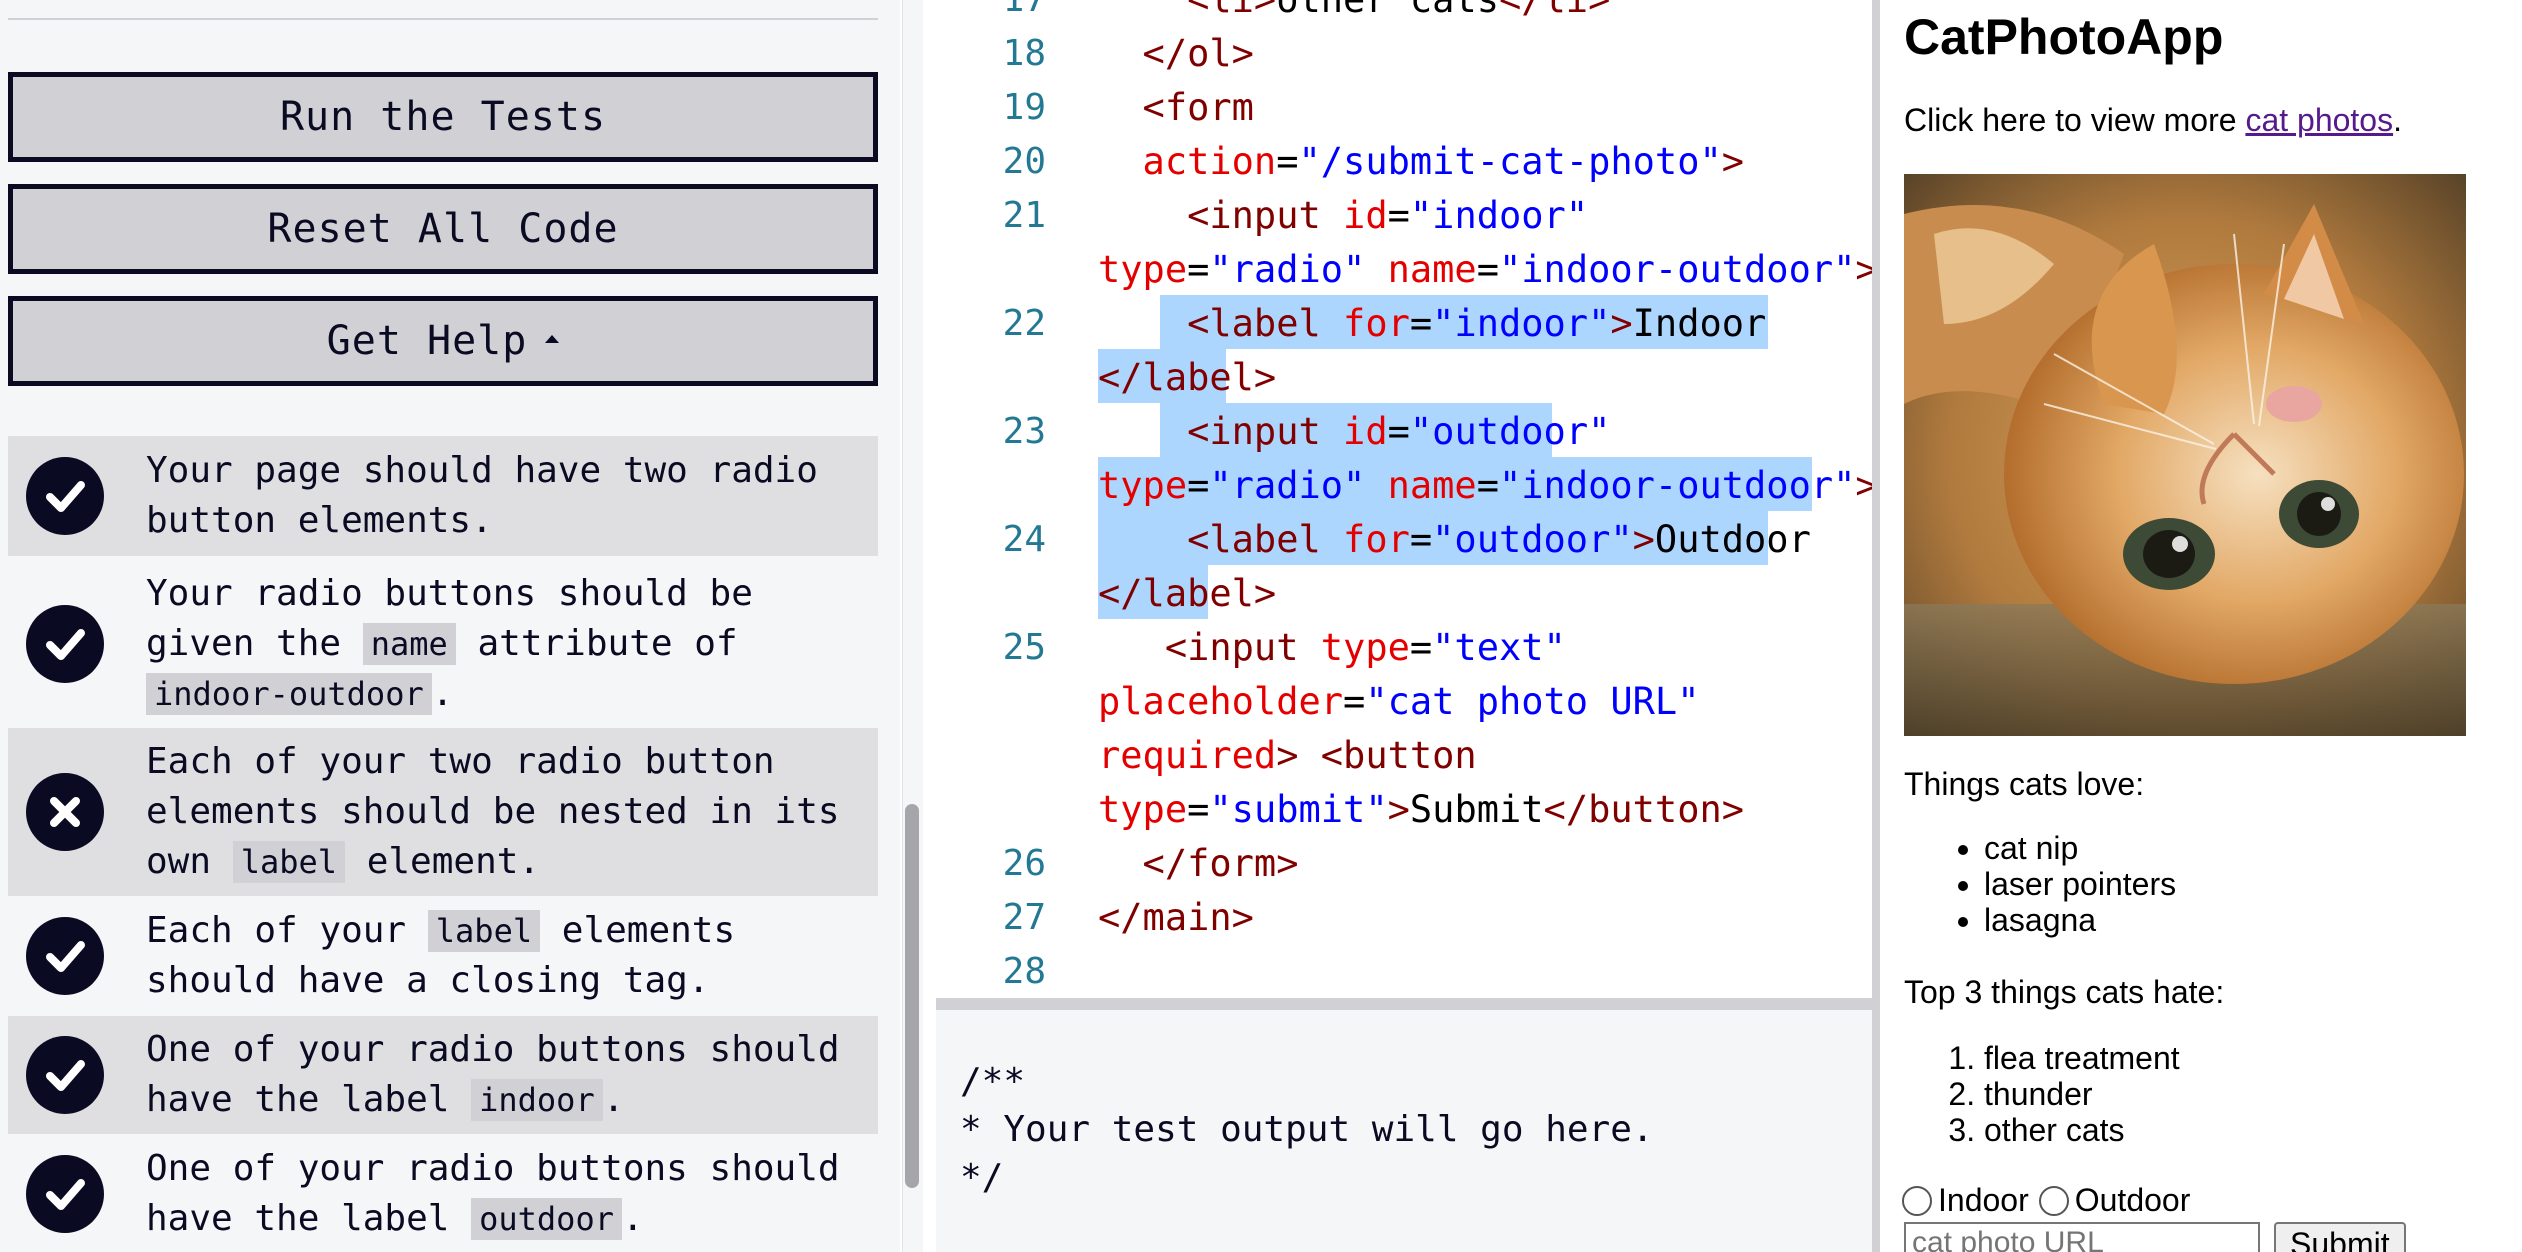 The width and height of the screenshot is (2522, 1252). I want to click on code-line: type="submit">Submit</button>, so click(1421, 810).